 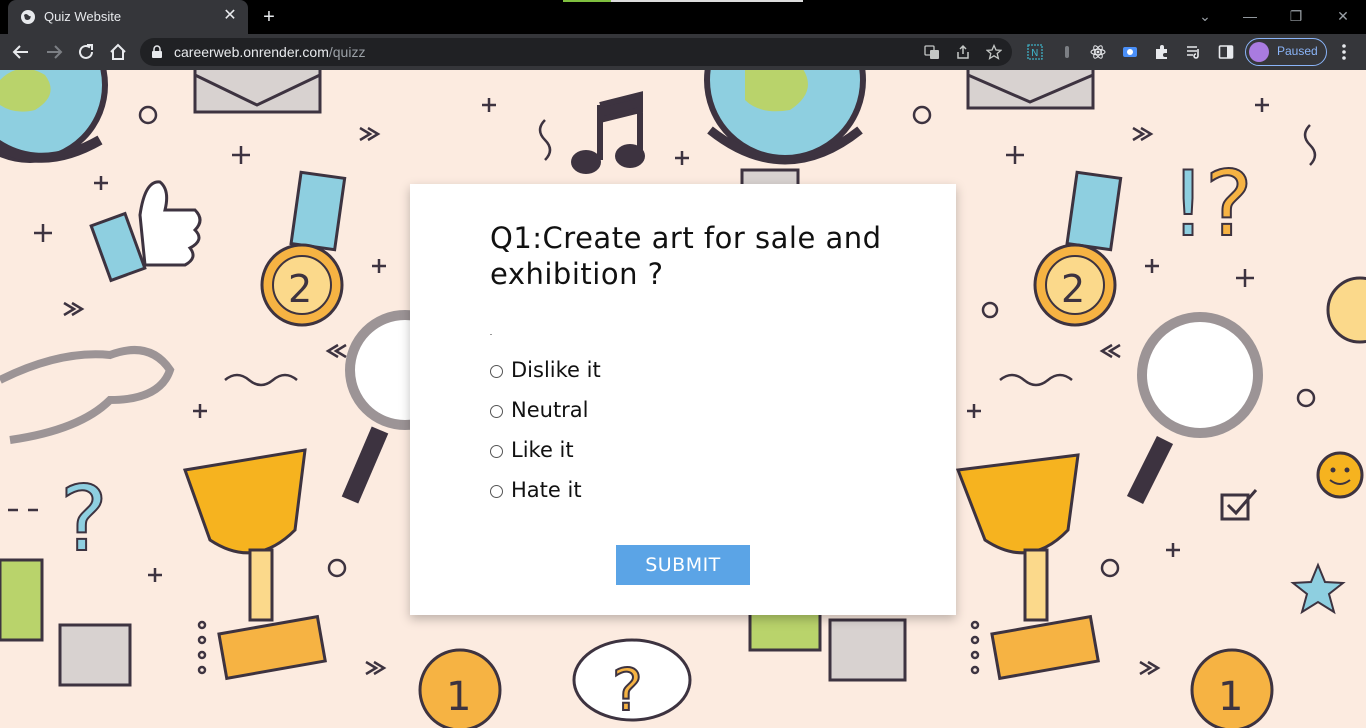 What do you see at coordinates (128, 17) in the screenshot?
I see `browser-tab: Quiz Website ✕` at bounding box center [128, 17].